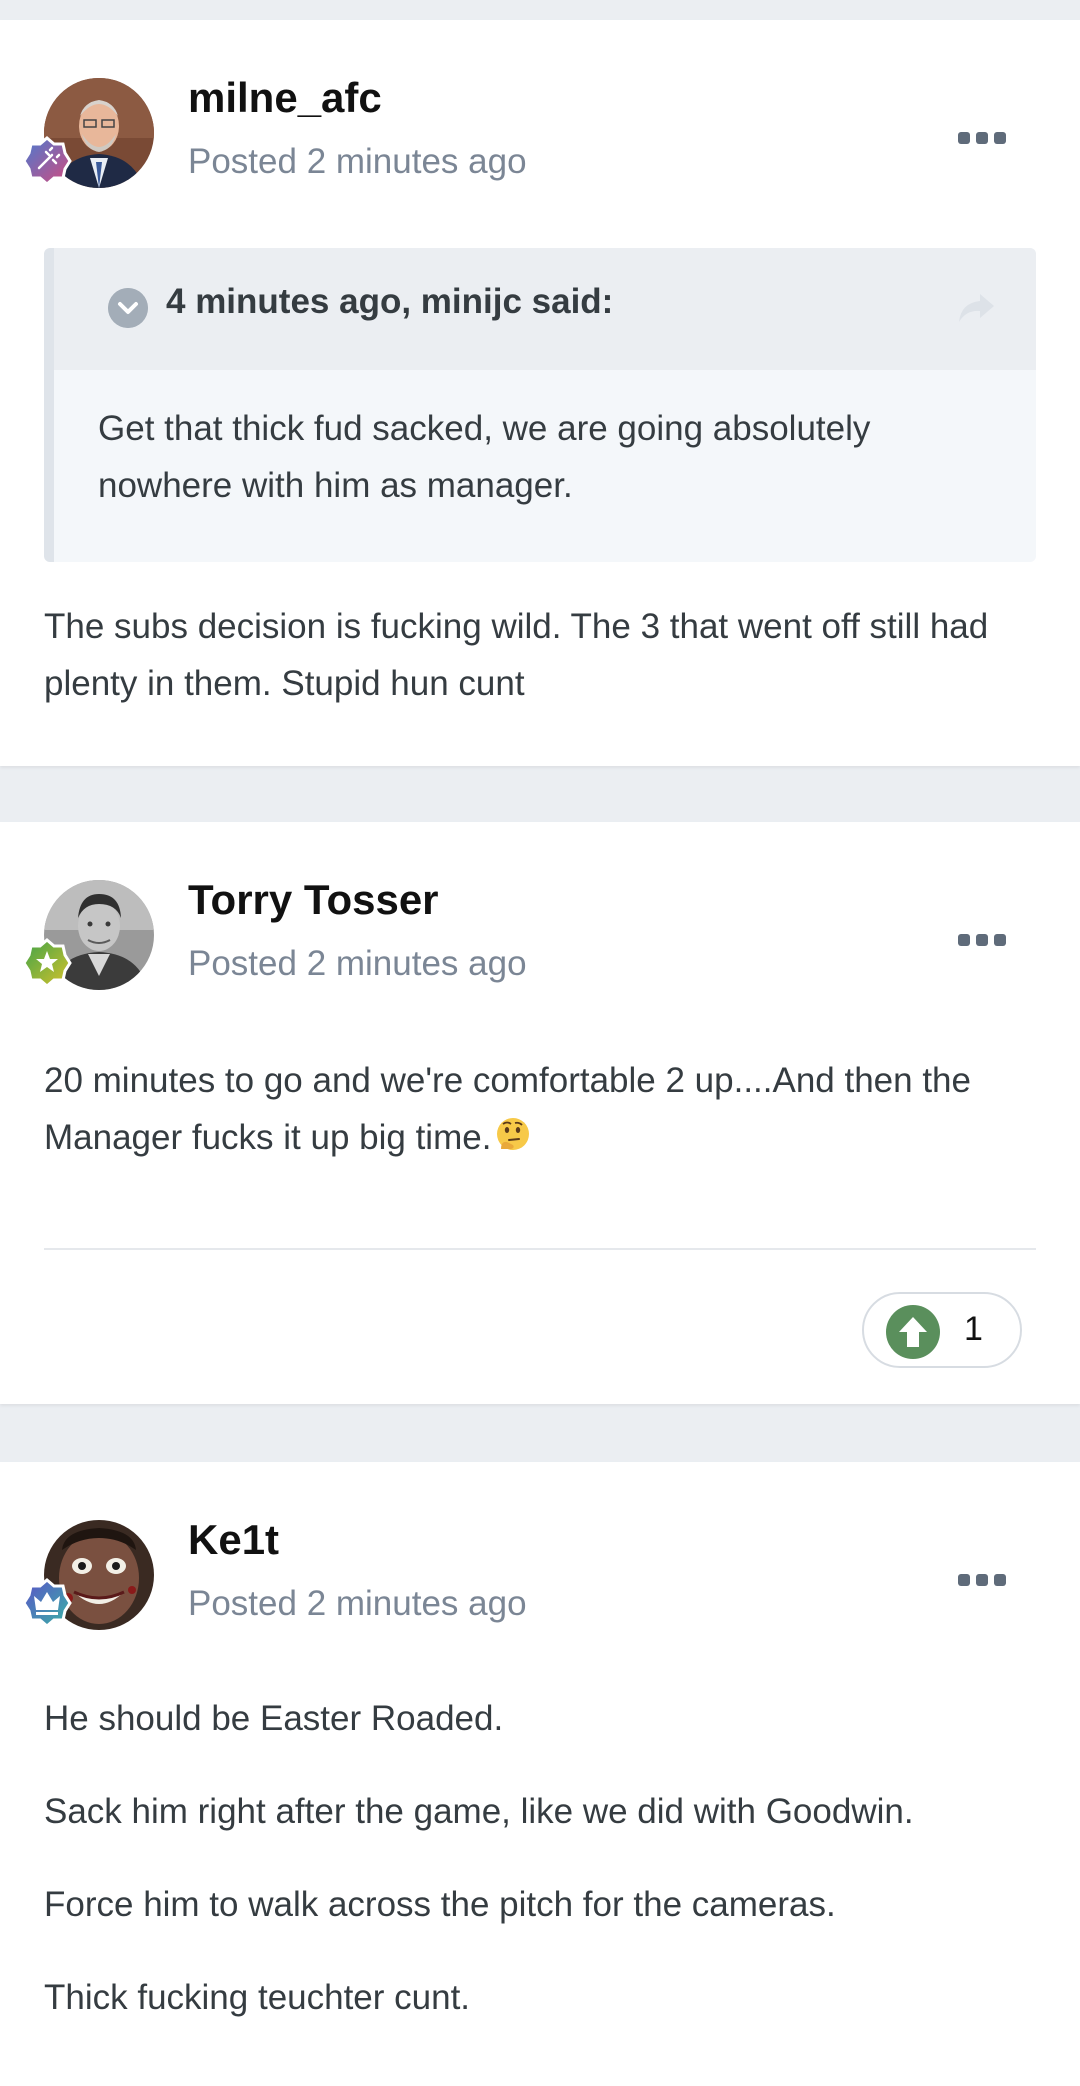 Image resolution: width=1080 pixels, height=2086 pixels. What do you see at coordinates (390, 301) in the screenshot?
I see `quote-citation: 4 minutes ago, minijc said:` at bounding box center [390, 301].